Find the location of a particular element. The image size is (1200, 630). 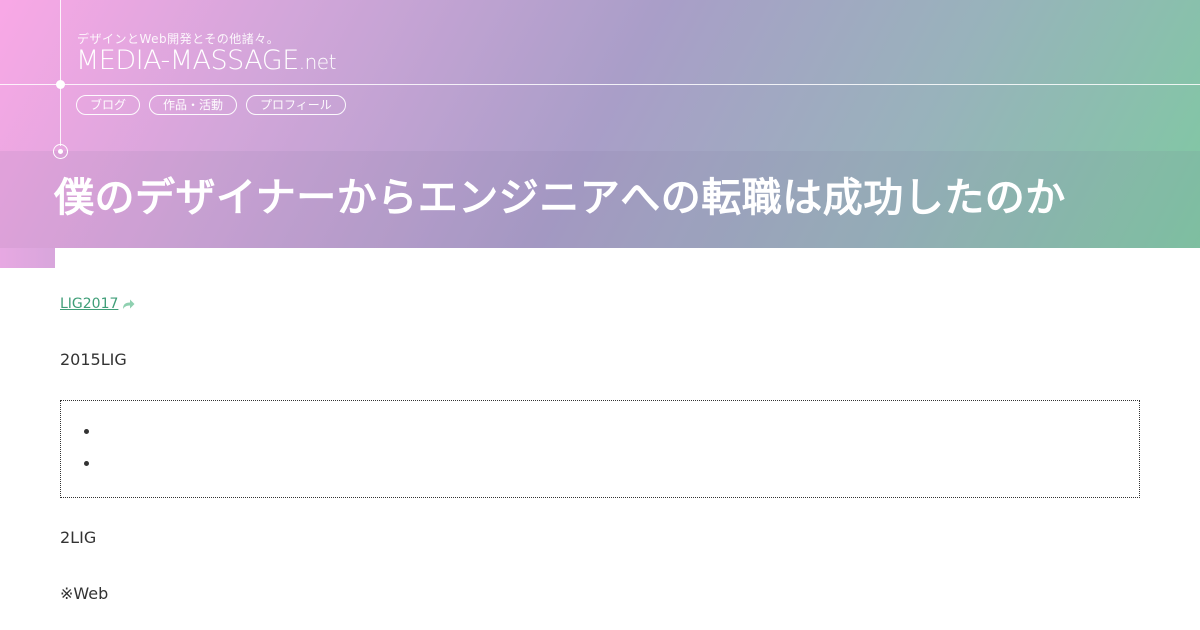

article-paragraph: 2015LIG is located at coordinates (93, 359).